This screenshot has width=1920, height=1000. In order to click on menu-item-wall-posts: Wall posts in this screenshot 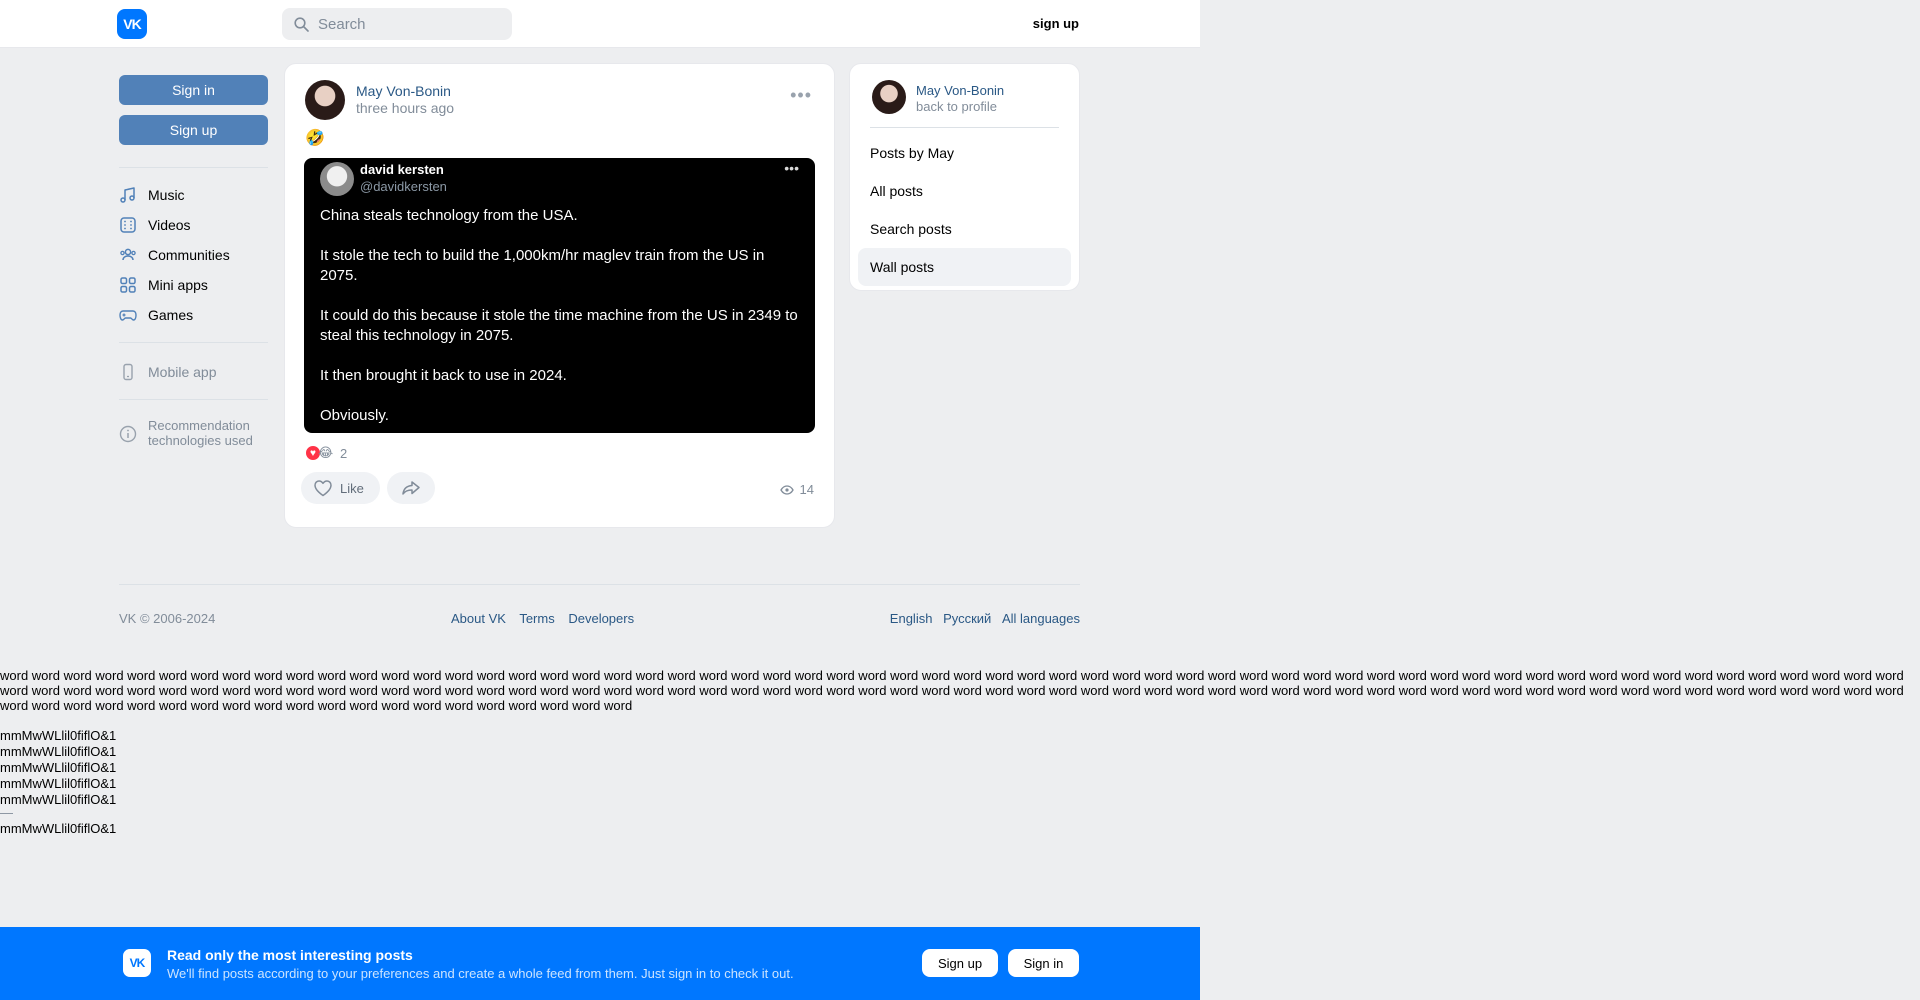, I will do `click(964, 267)`.